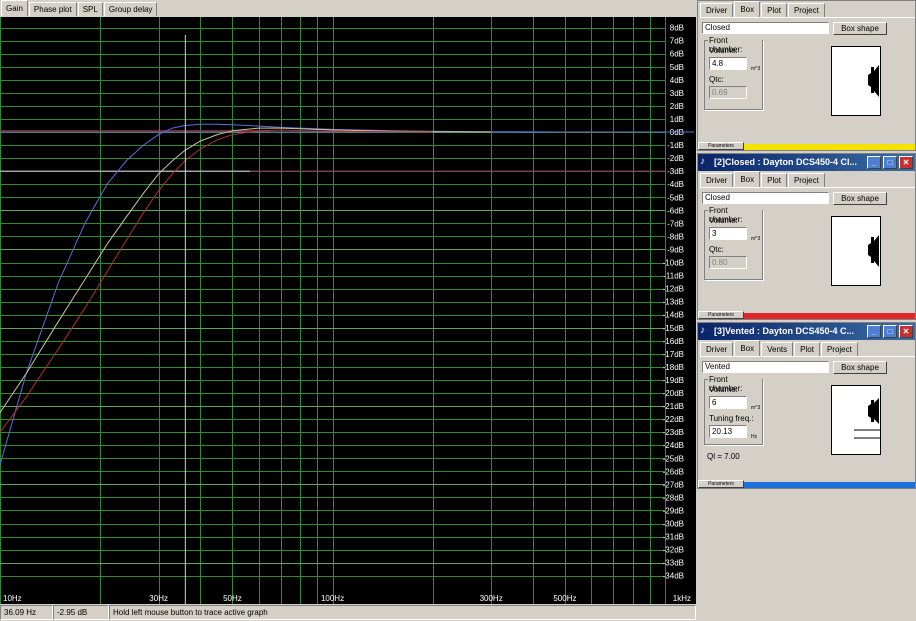  I want to click on box-window-1-tabs: Driver Box Plot Project, so click(807, 9).